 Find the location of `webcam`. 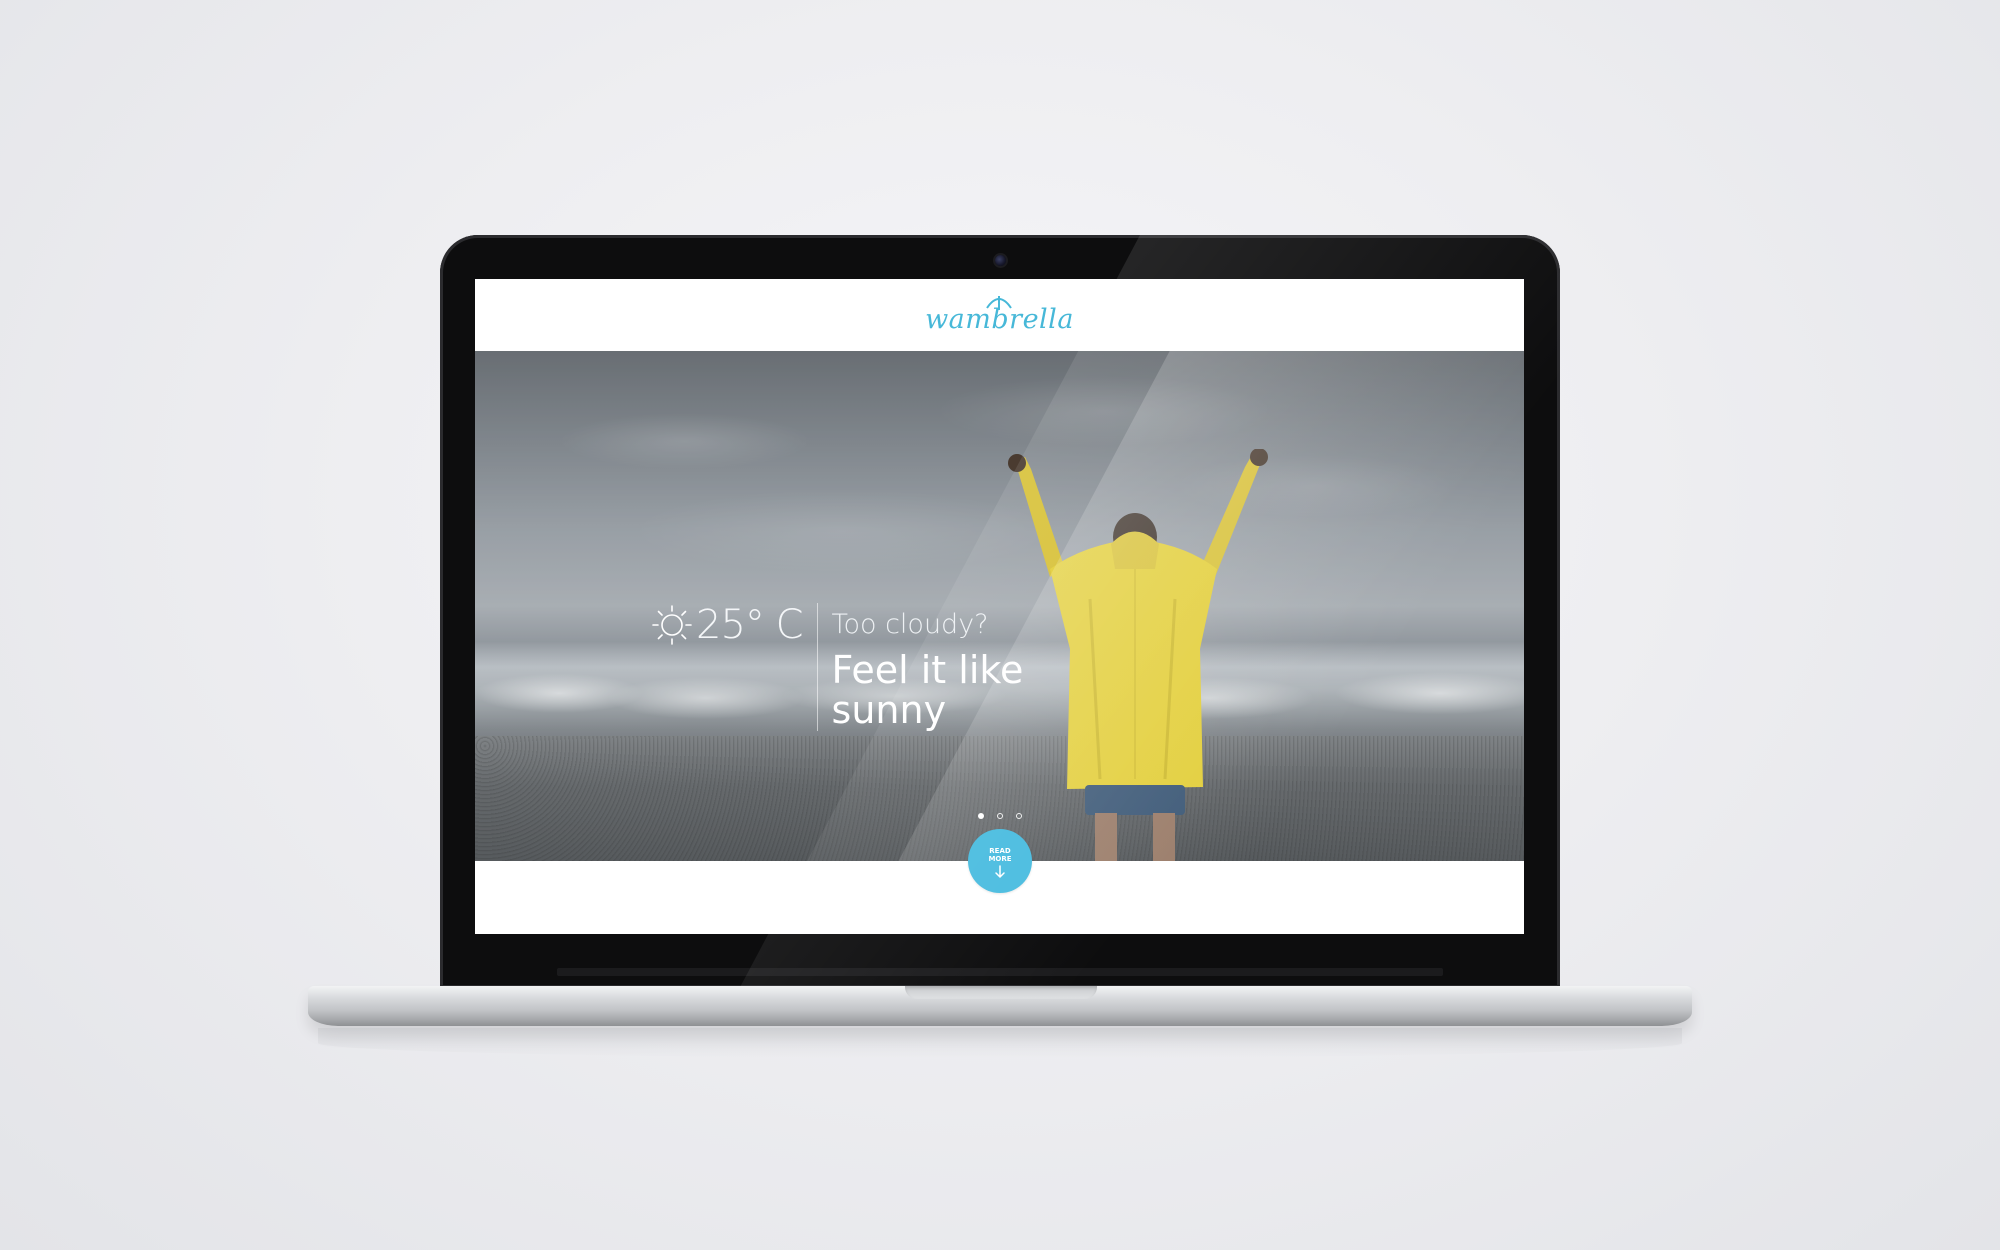

webcam is located at coordinates (1000, 260).